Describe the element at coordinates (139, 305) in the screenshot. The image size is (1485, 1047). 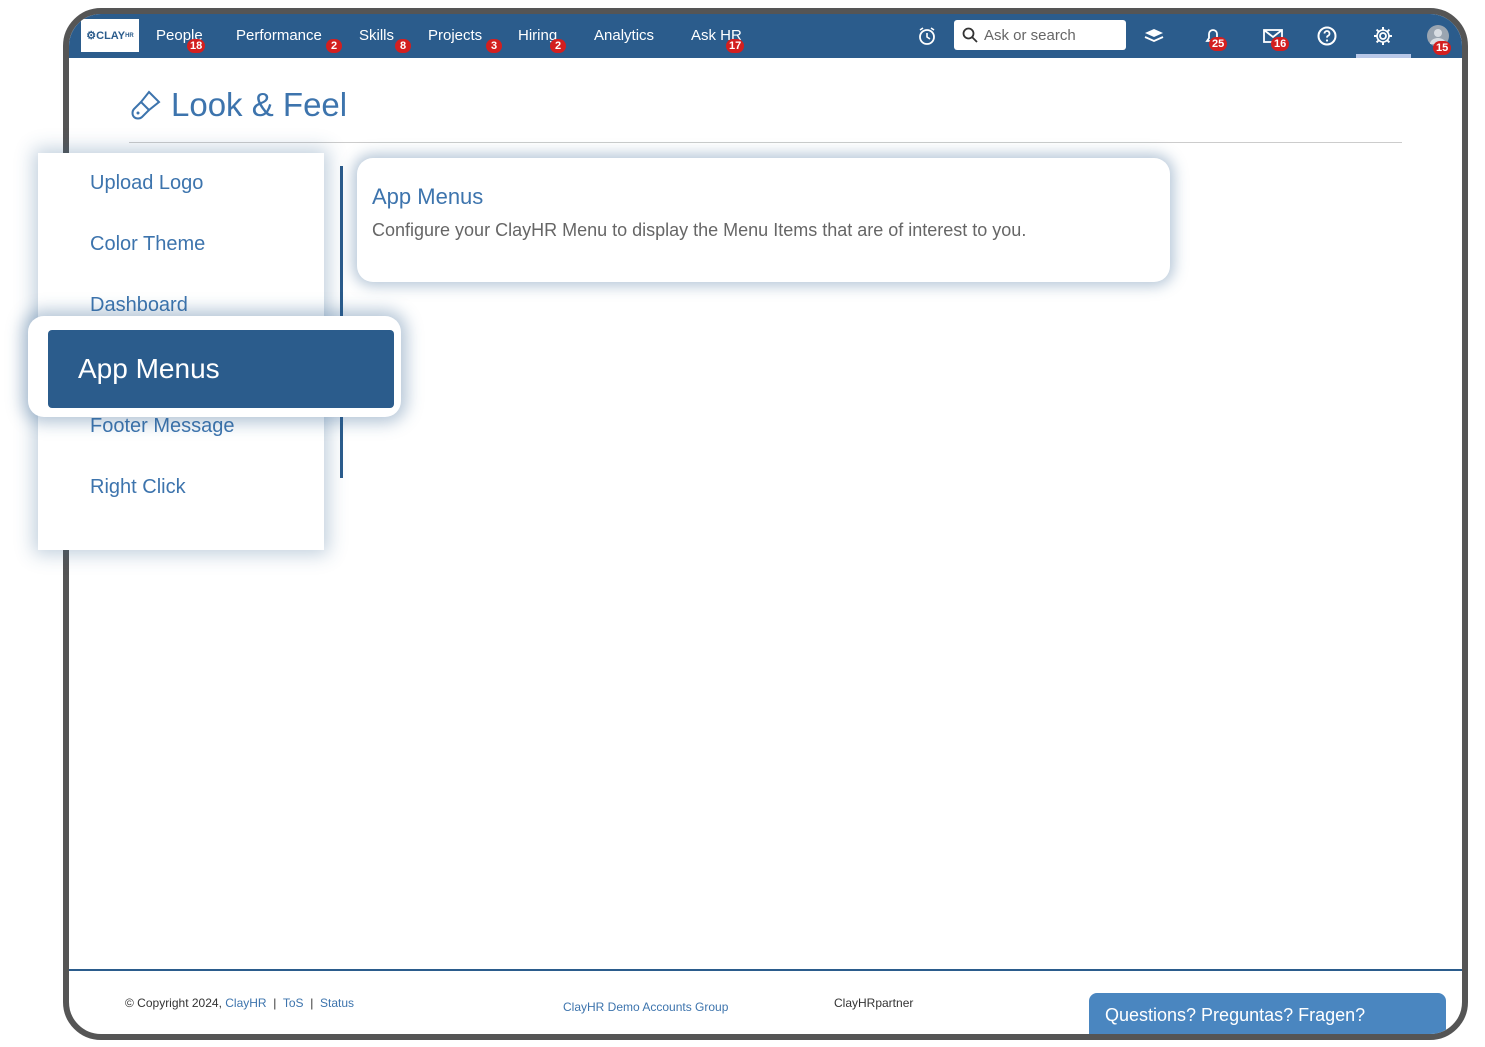
I see `sidebar-item-dashboard: Dashboard` at that location.